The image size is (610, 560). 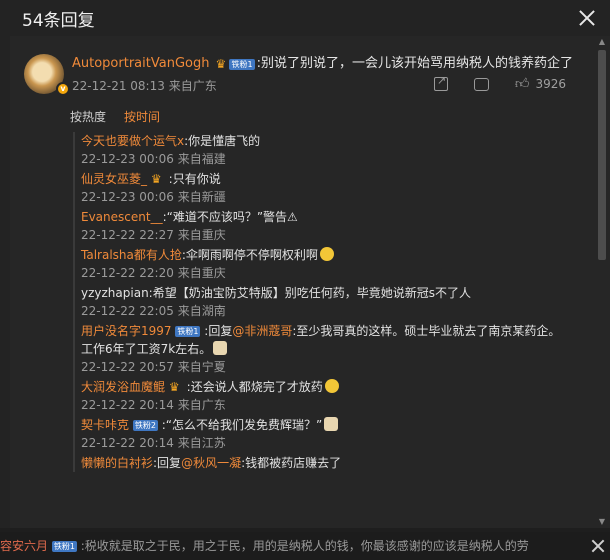 I want to click on scroll-up-icon: ▲, so click(x=602, y=42).